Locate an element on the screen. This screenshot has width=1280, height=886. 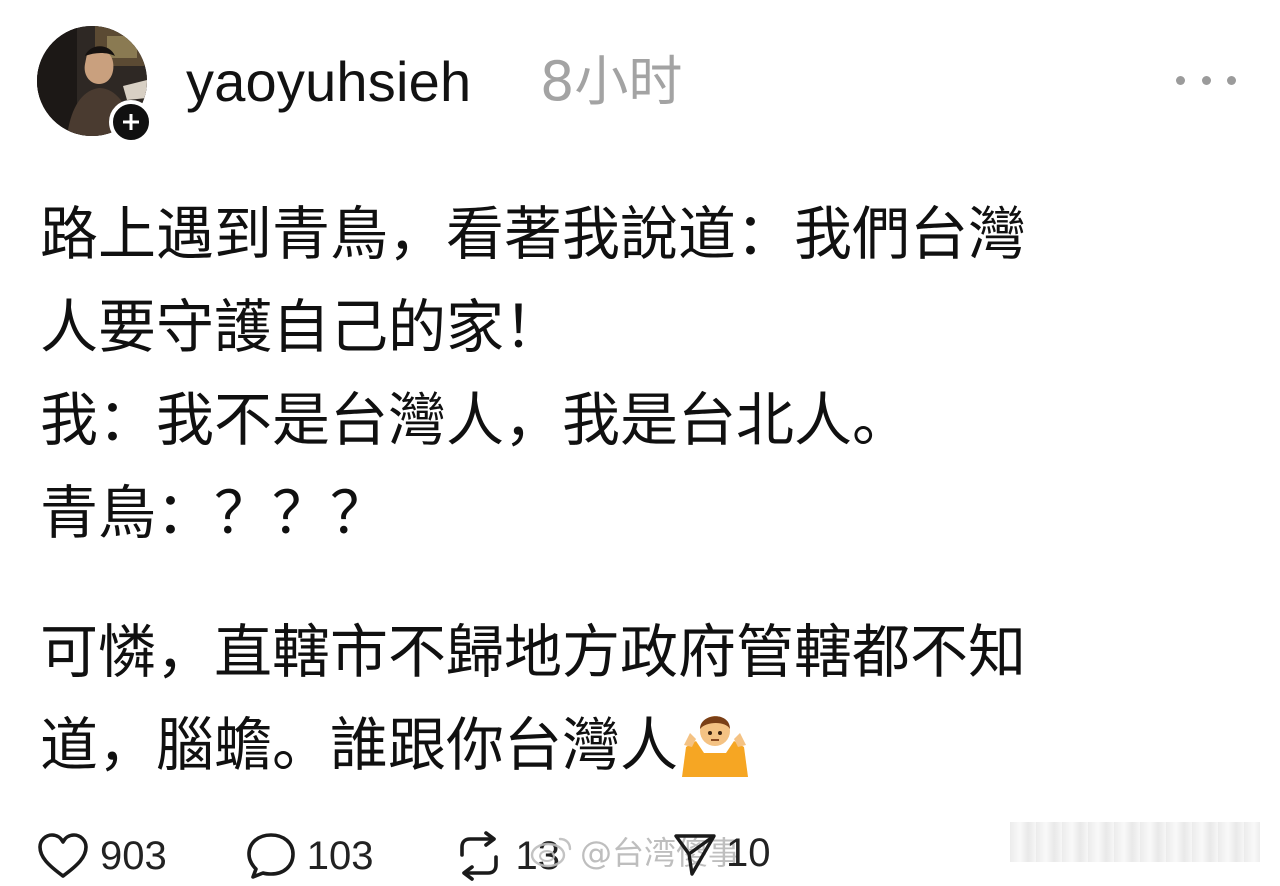
reply-count: 103 is located at coordinates (340, 855).